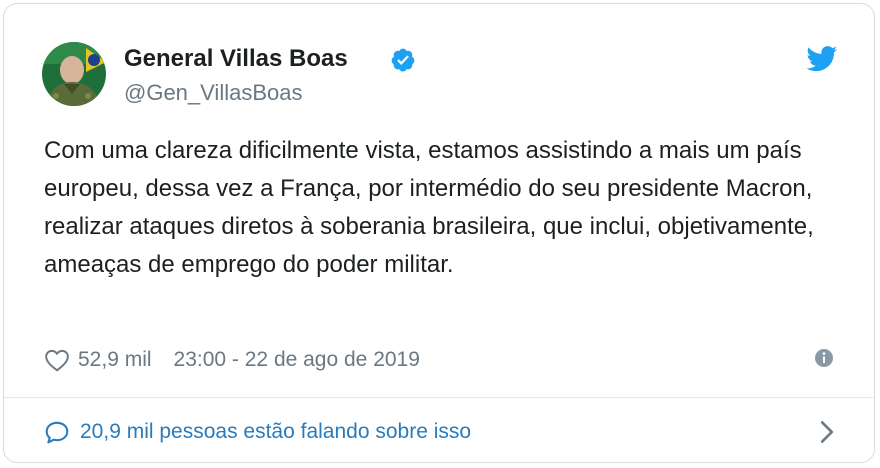 The width and height of the screenshot is (880, 468). I want to click on avatar-image, so click(74, 74).